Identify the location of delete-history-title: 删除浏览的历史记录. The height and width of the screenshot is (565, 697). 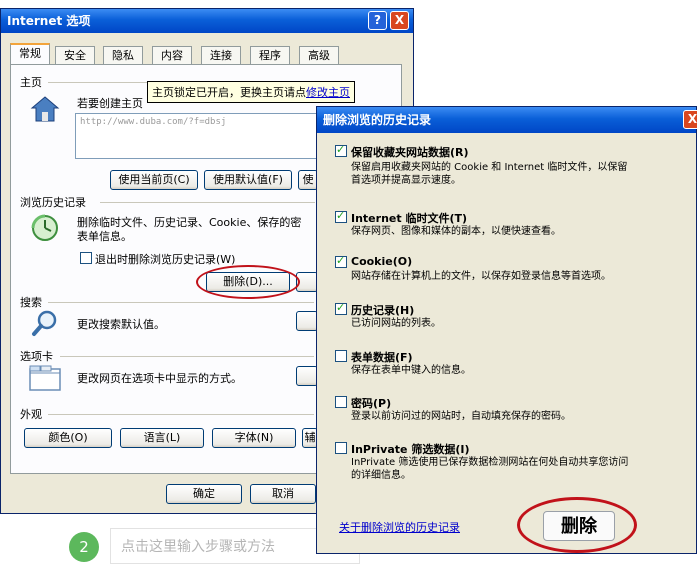
(377, 120).